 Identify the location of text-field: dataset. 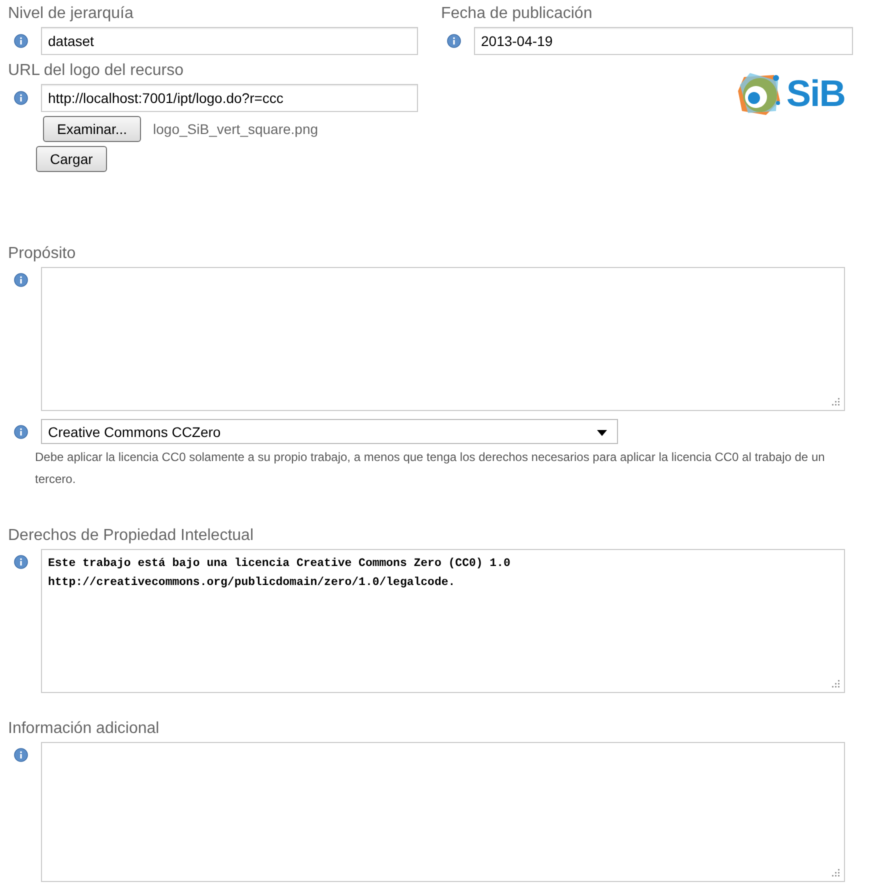
(229, 41).